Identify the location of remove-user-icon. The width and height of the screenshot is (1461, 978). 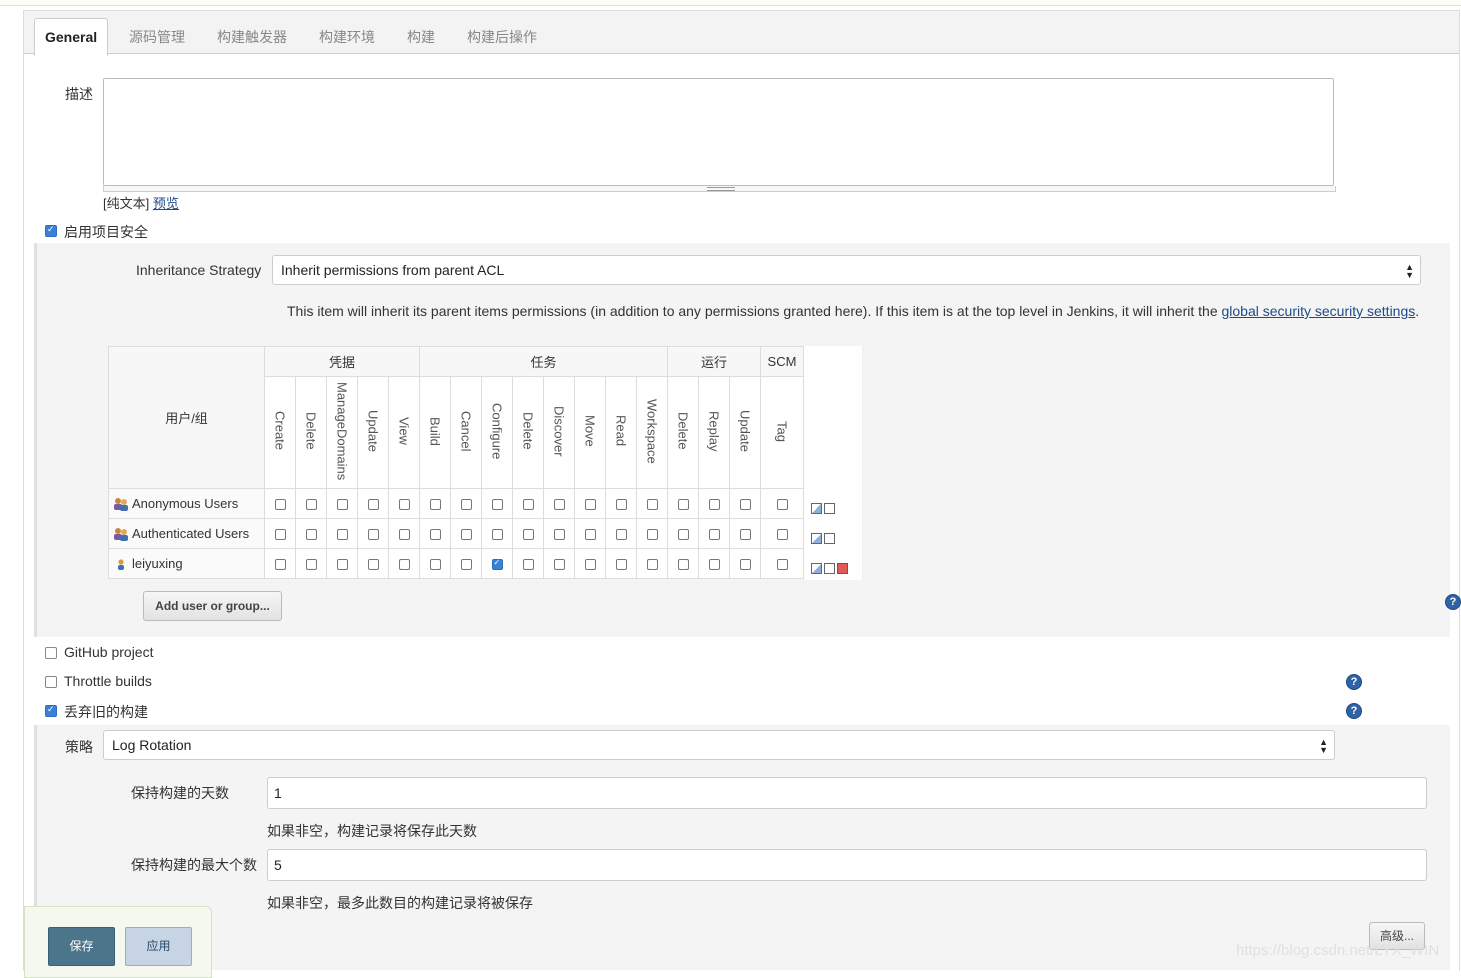
(842, 568).